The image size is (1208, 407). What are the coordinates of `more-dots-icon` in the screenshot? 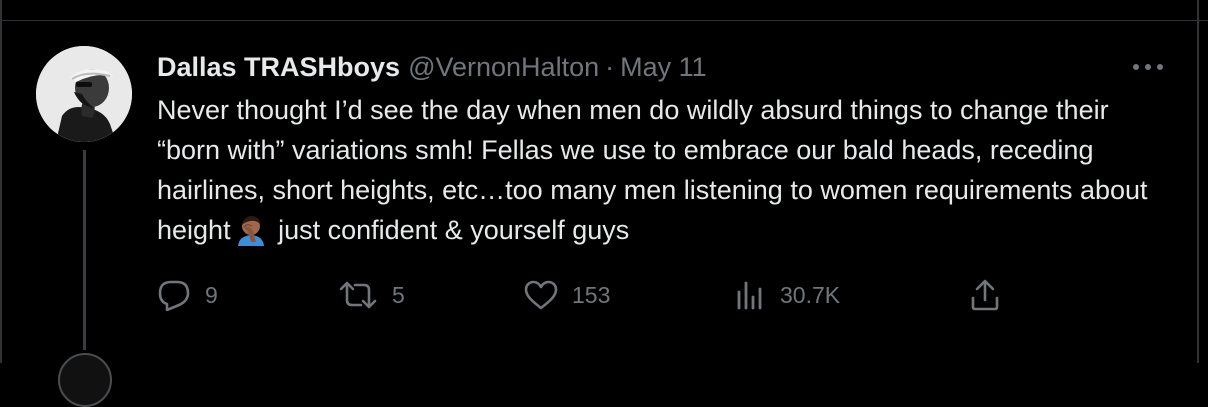 It's located at (1148, 67).